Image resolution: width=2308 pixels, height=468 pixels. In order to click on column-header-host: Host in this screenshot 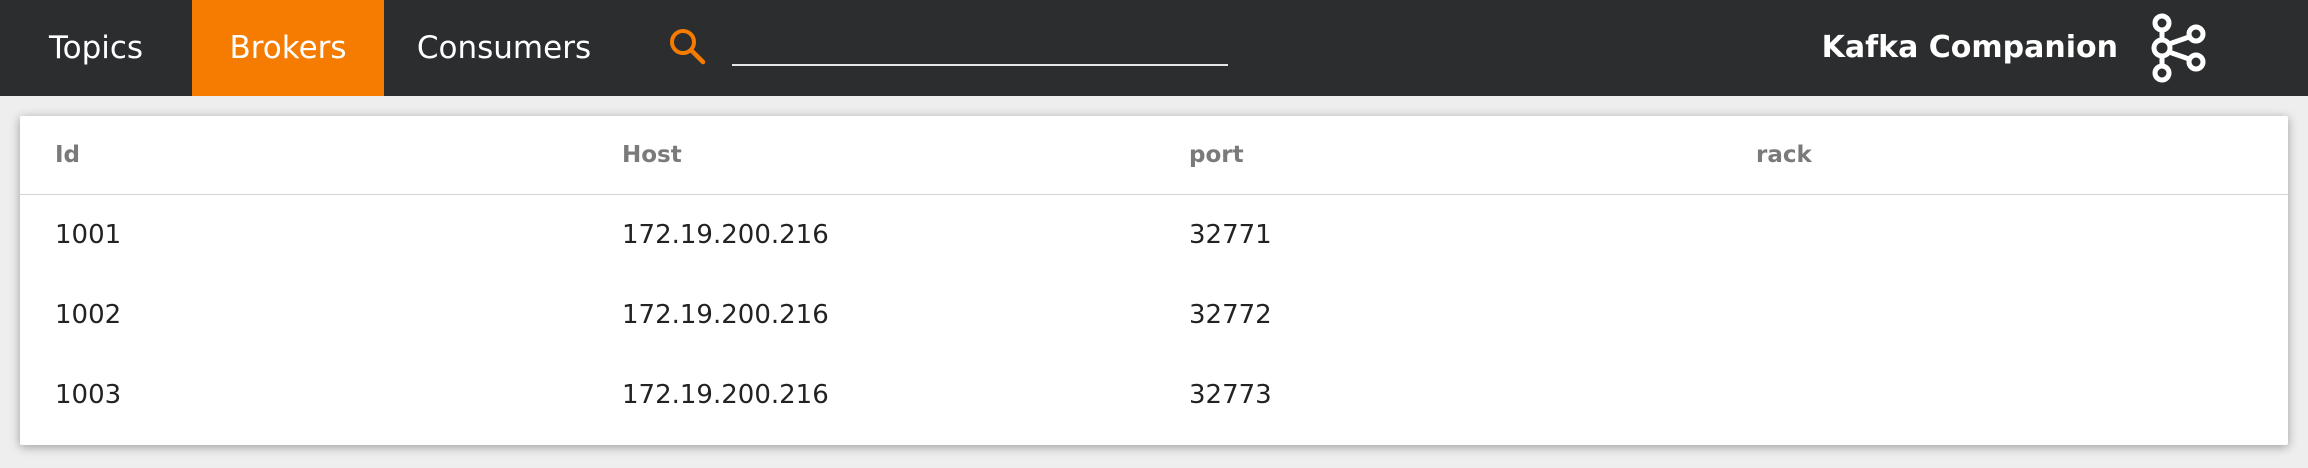, I will do `click(870, 155)`.